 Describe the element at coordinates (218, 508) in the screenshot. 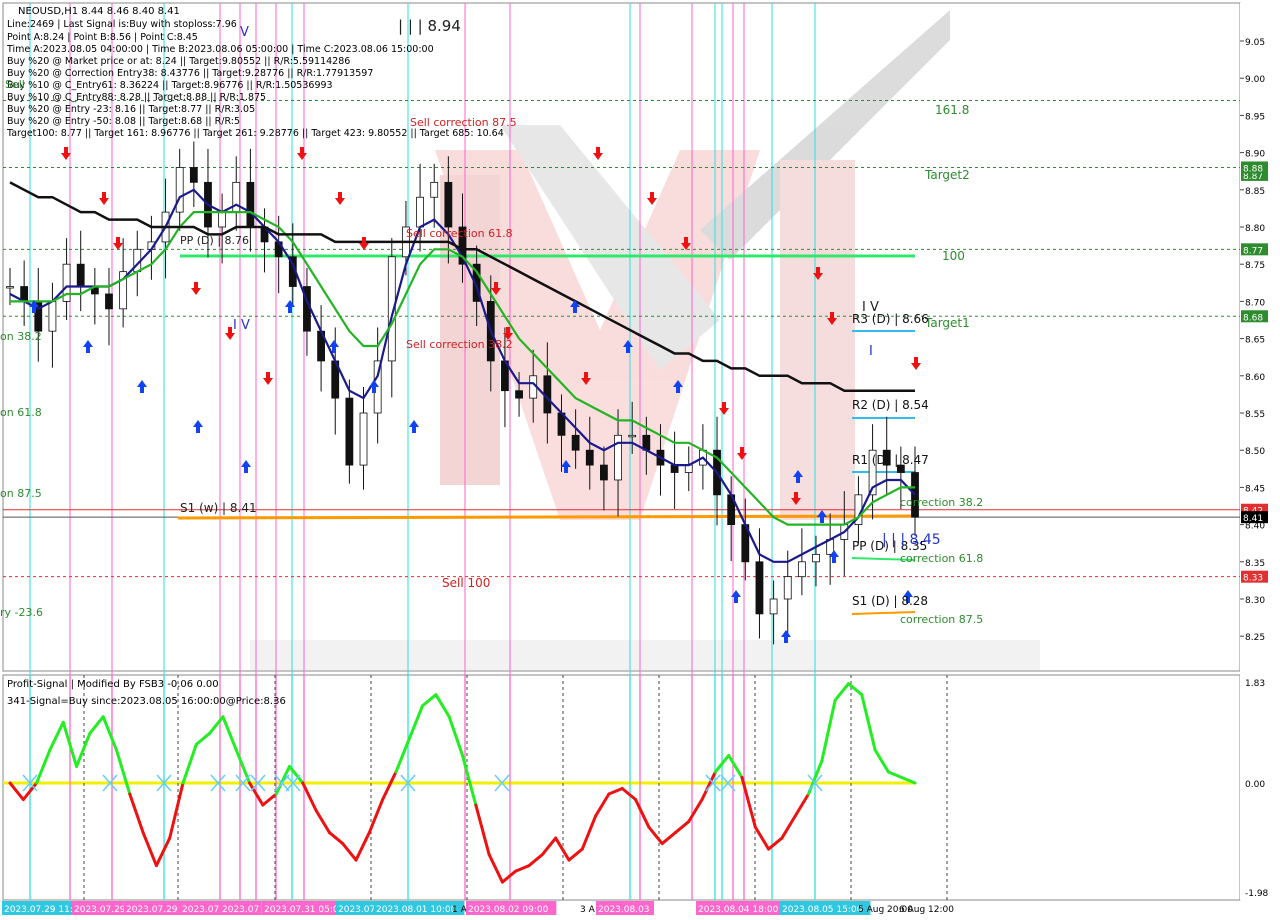

I see `label-s1-weekly: S1 (w) | 8.41` at that location.